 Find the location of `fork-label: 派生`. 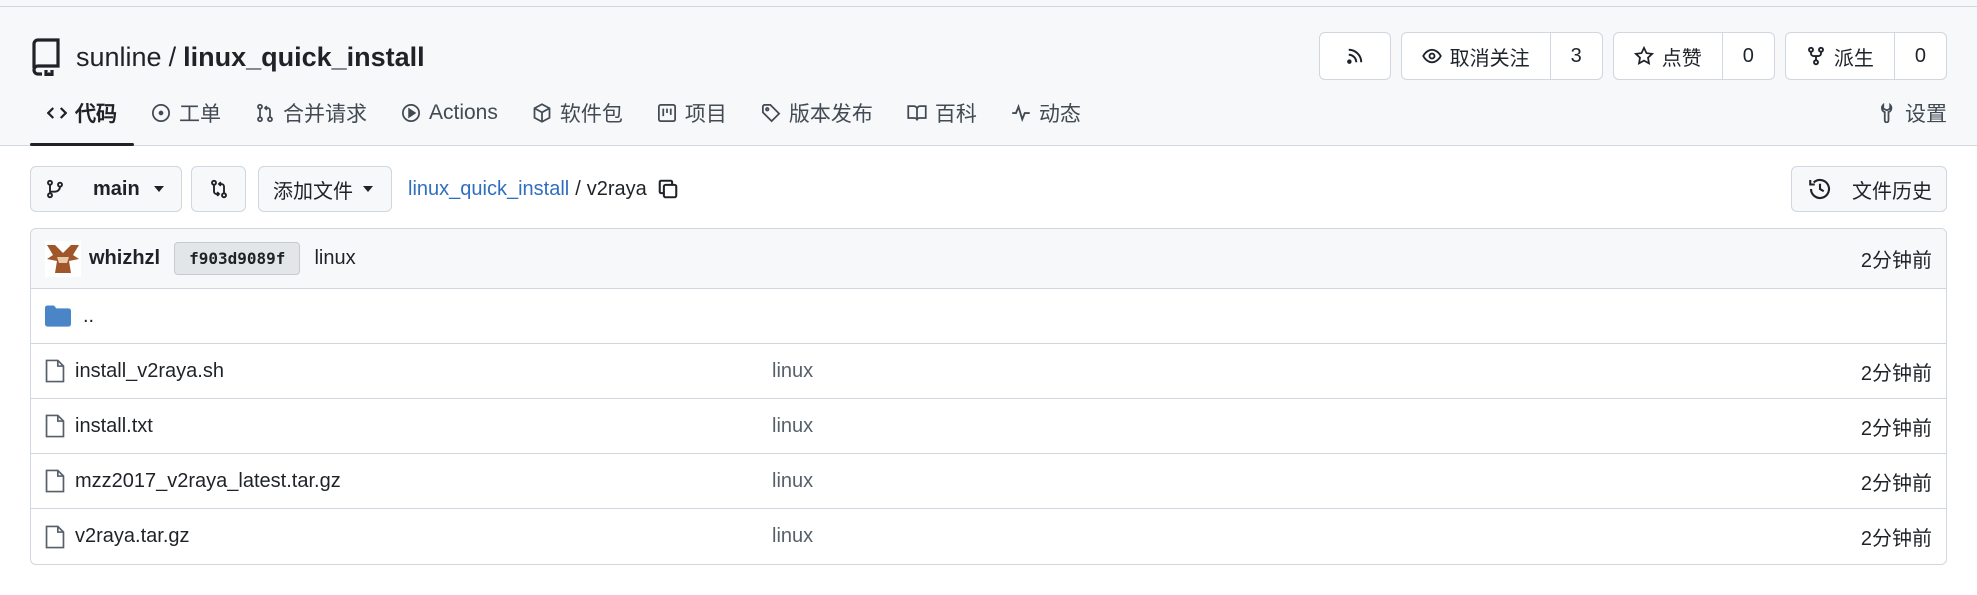

fork-label: 派生 is located at coordinates (1853, 58).